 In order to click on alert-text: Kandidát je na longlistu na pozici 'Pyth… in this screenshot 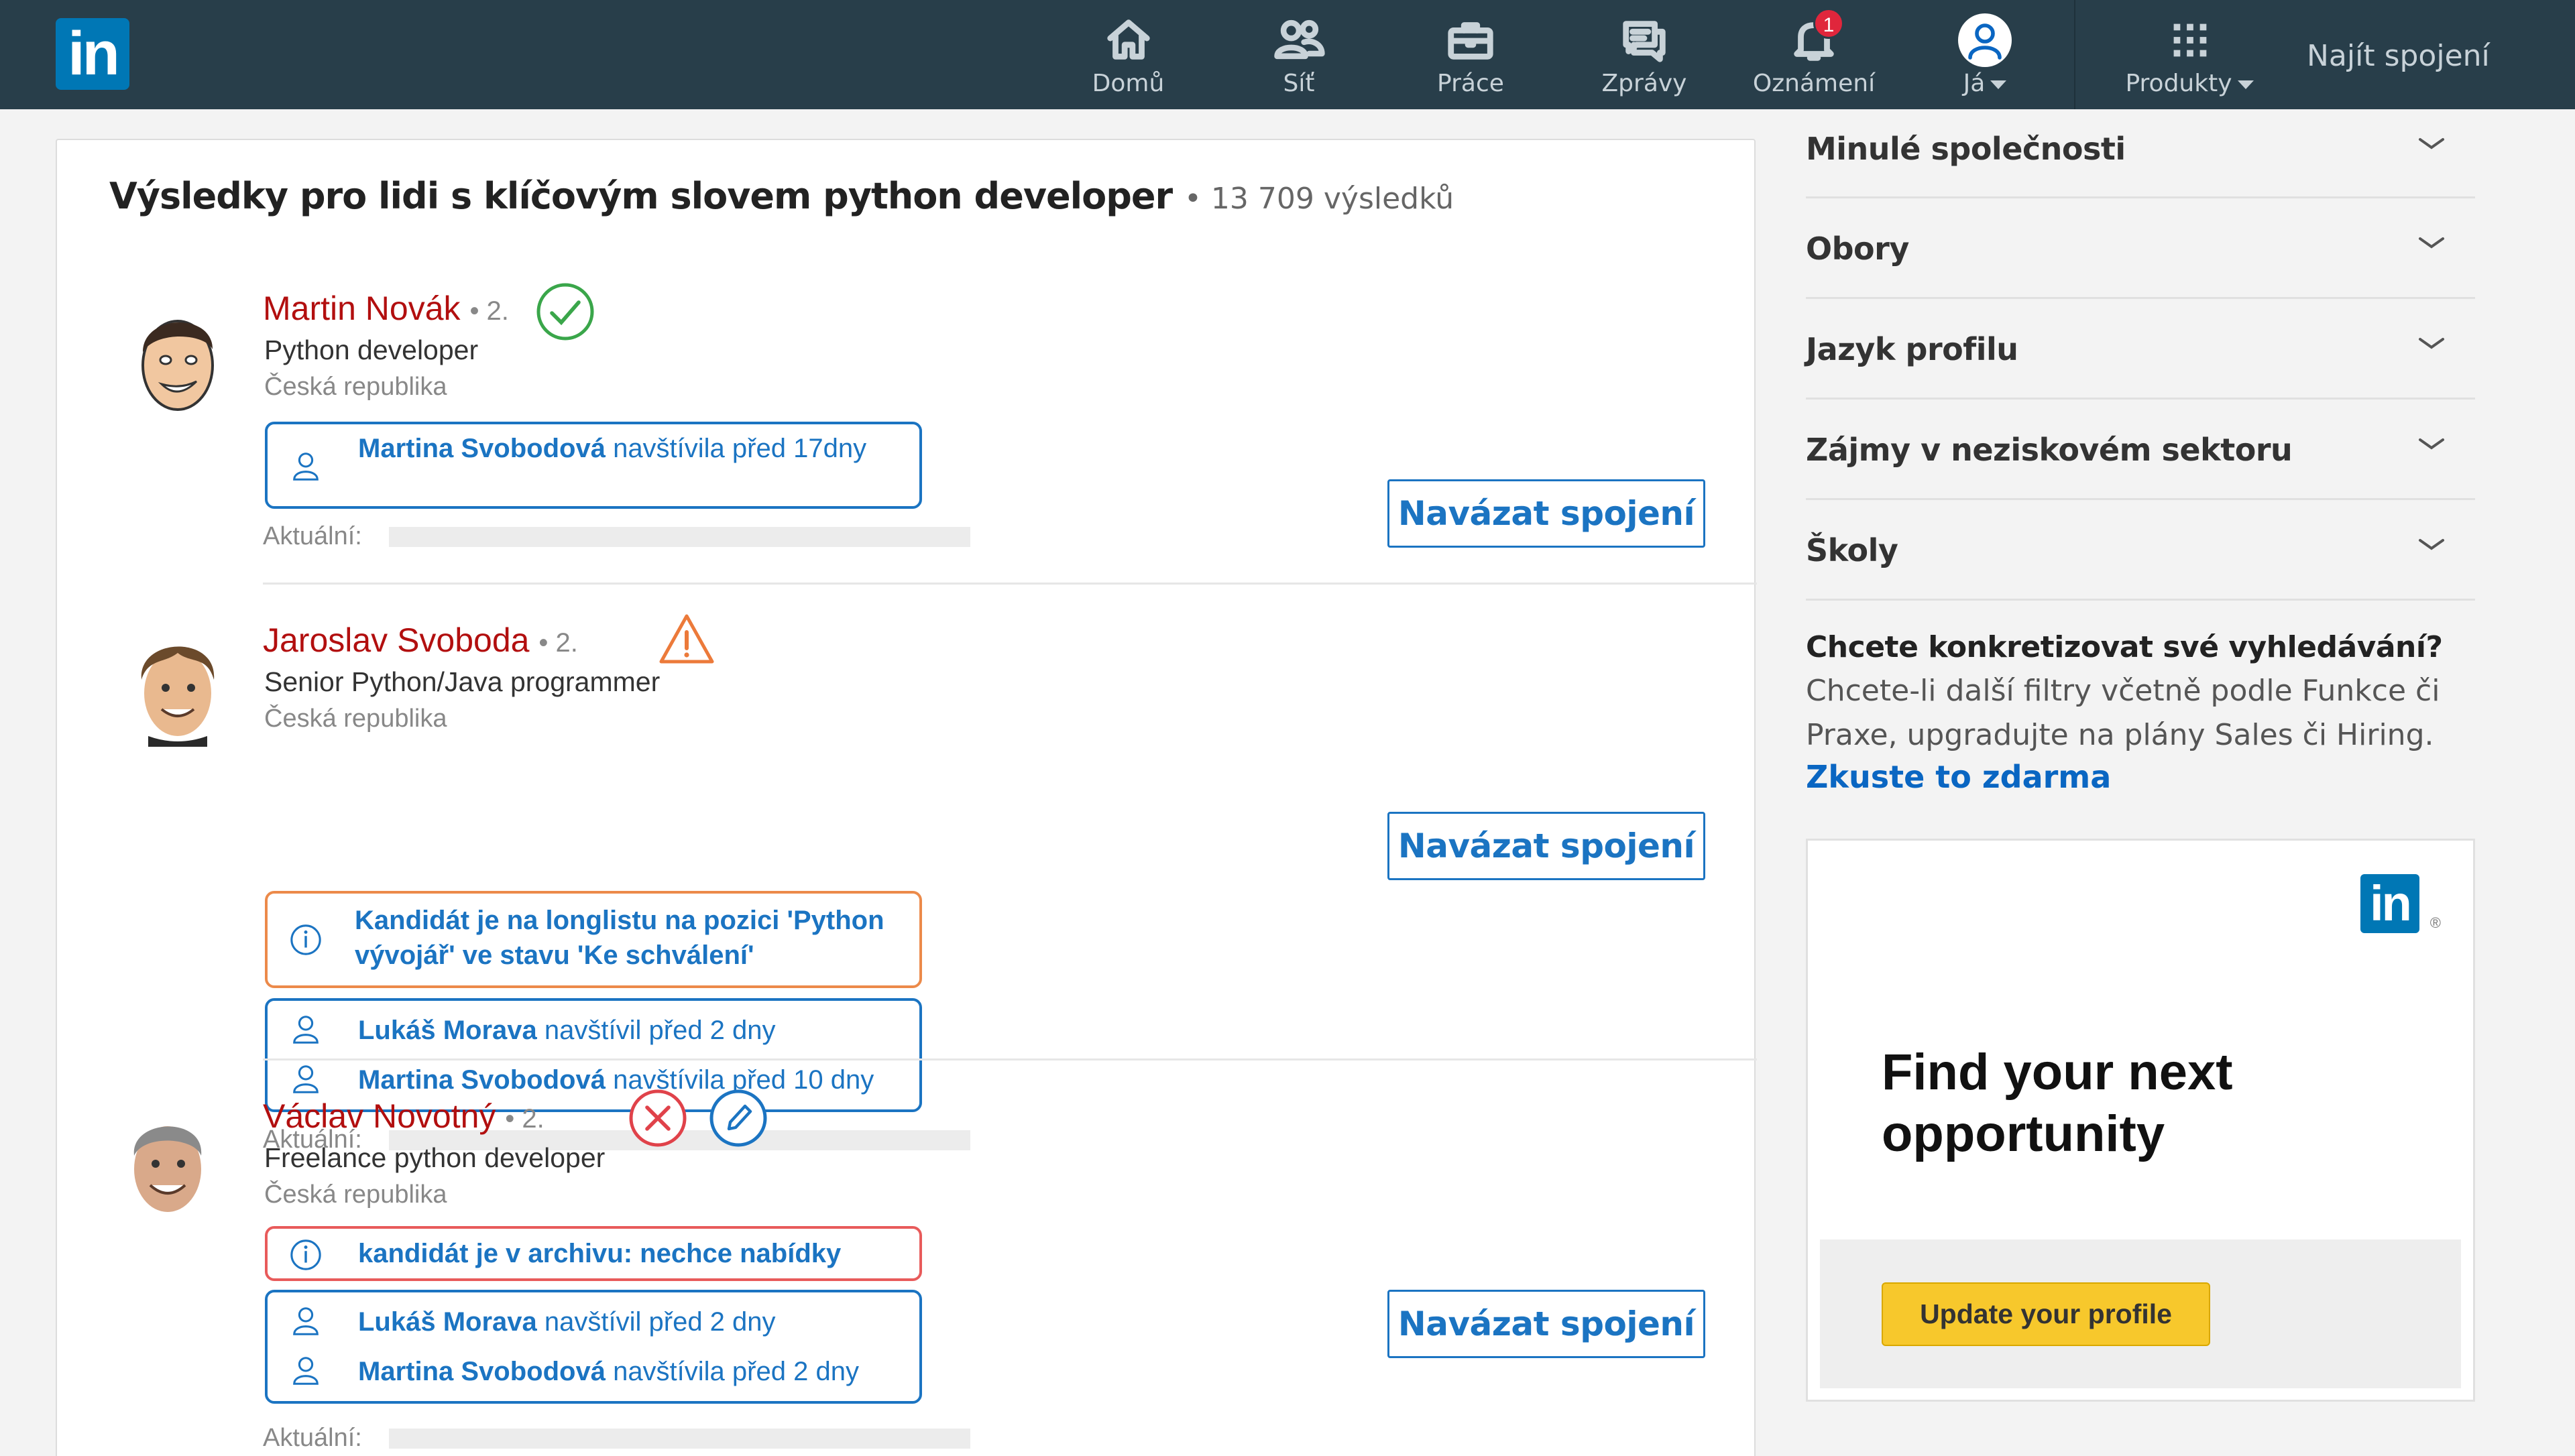, I will do `click(619, 938)`.